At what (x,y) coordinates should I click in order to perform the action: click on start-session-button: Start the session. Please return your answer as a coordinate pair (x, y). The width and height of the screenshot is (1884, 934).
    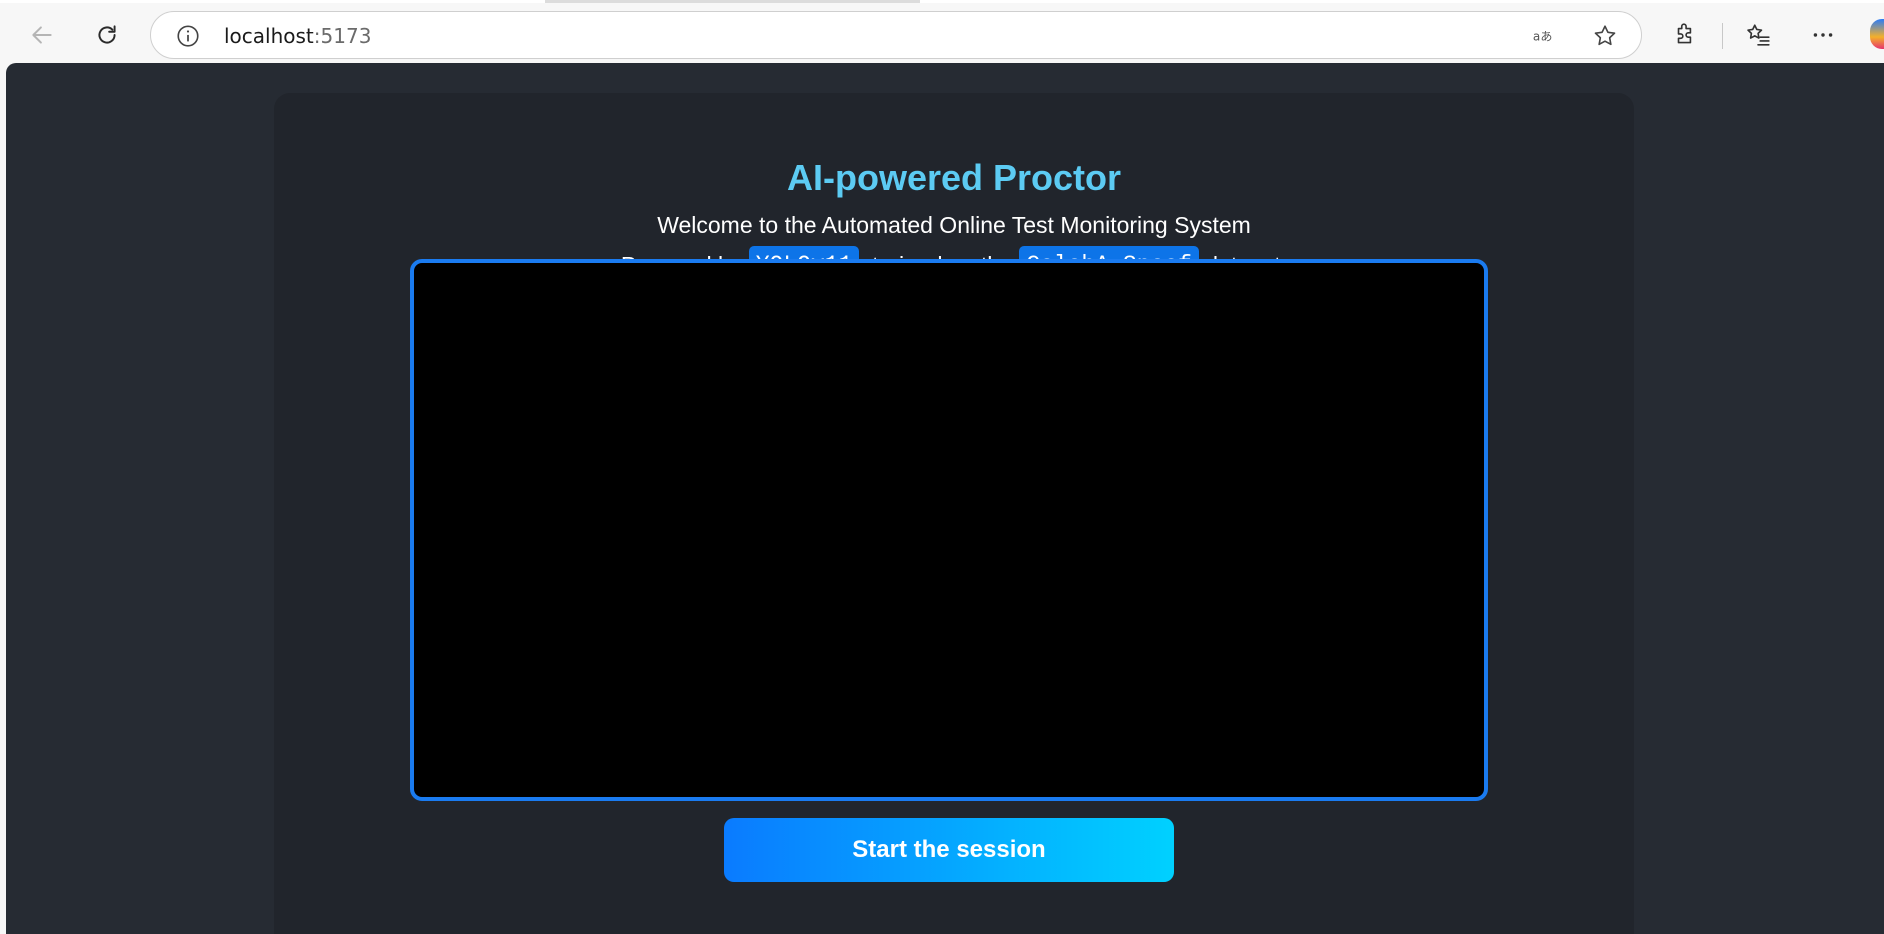
    Looking at the image, I should click on (949, 850).